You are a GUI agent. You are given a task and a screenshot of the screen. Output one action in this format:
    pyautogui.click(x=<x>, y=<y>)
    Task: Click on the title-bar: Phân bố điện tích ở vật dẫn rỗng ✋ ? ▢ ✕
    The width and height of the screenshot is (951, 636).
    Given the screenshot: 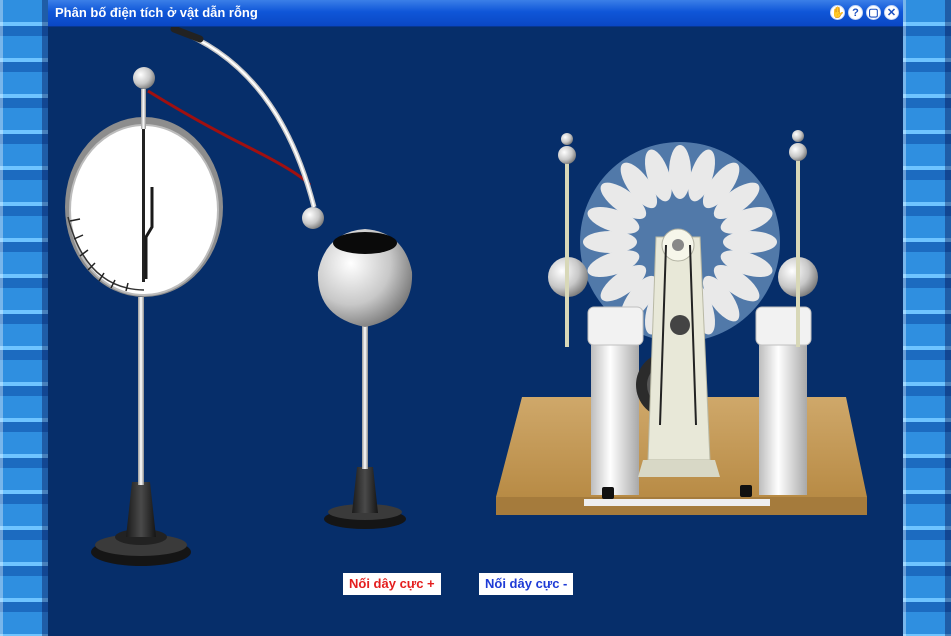 What is the action you would take?
    pyautogui.click(x=475, y=13)
    